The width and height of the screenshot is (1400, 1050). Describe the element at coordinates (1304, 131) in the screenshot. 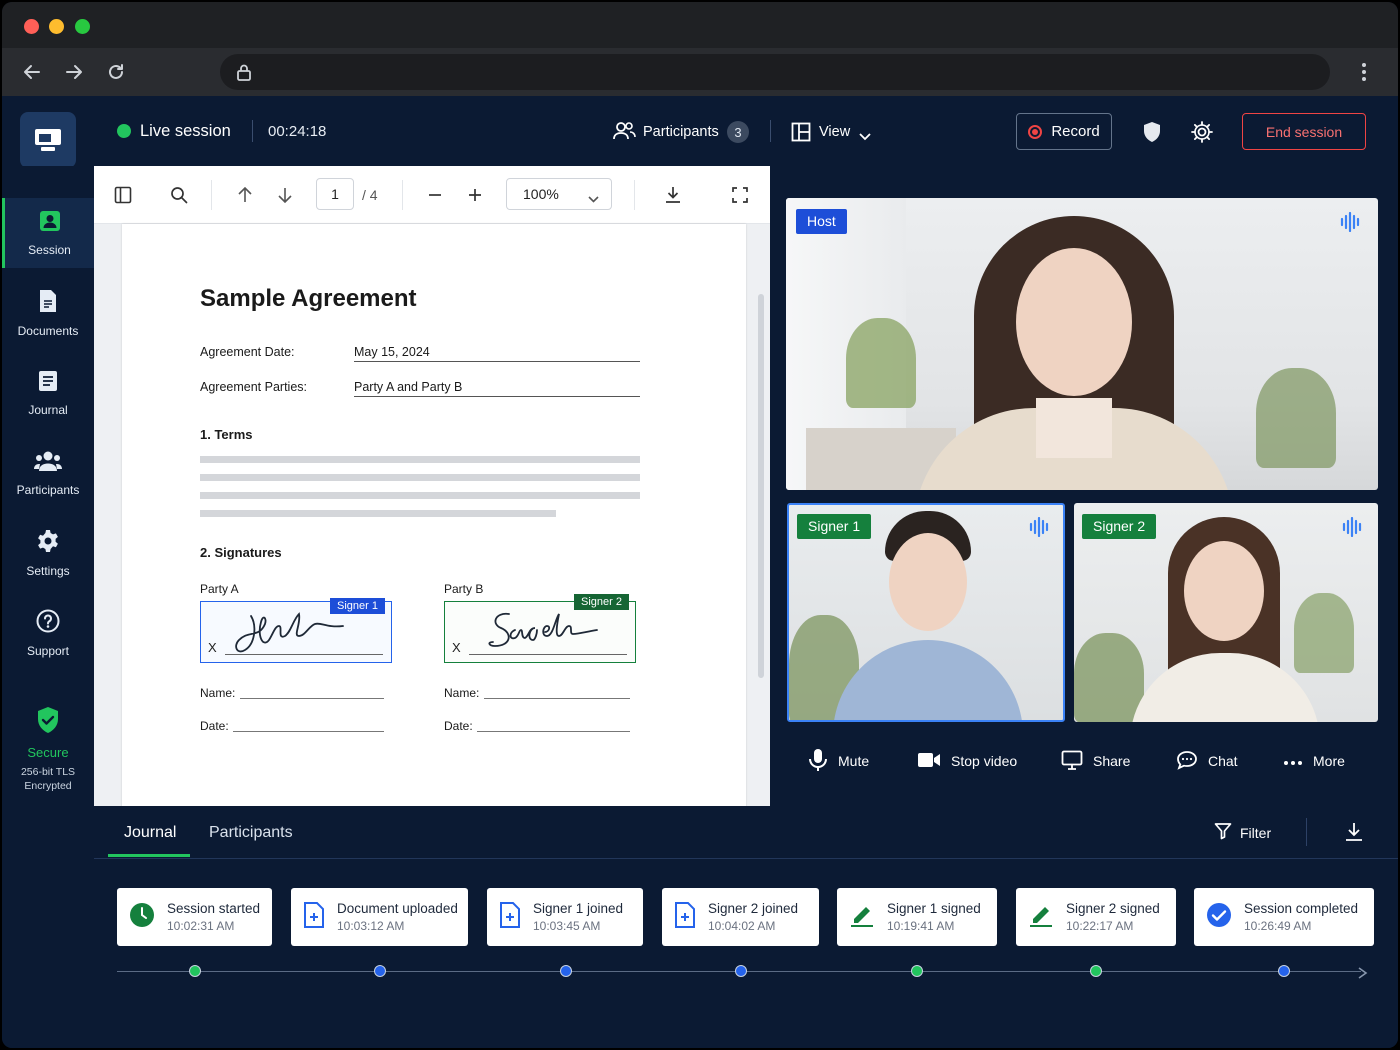

I see `end-session-button: End session` at that location.